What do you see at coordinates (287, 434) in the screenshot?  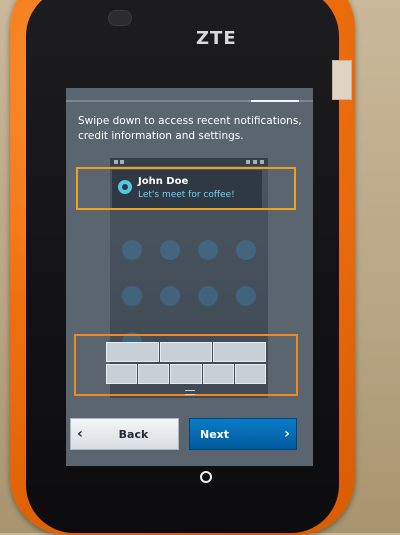 I see `chevron-right-icon: ›` at bounding box center [287, 434].